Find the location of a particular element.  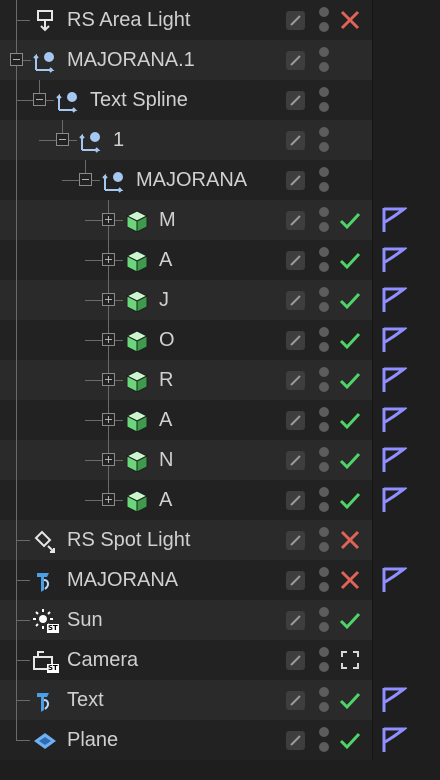

object-row: A is located at coordinates (220, 420).